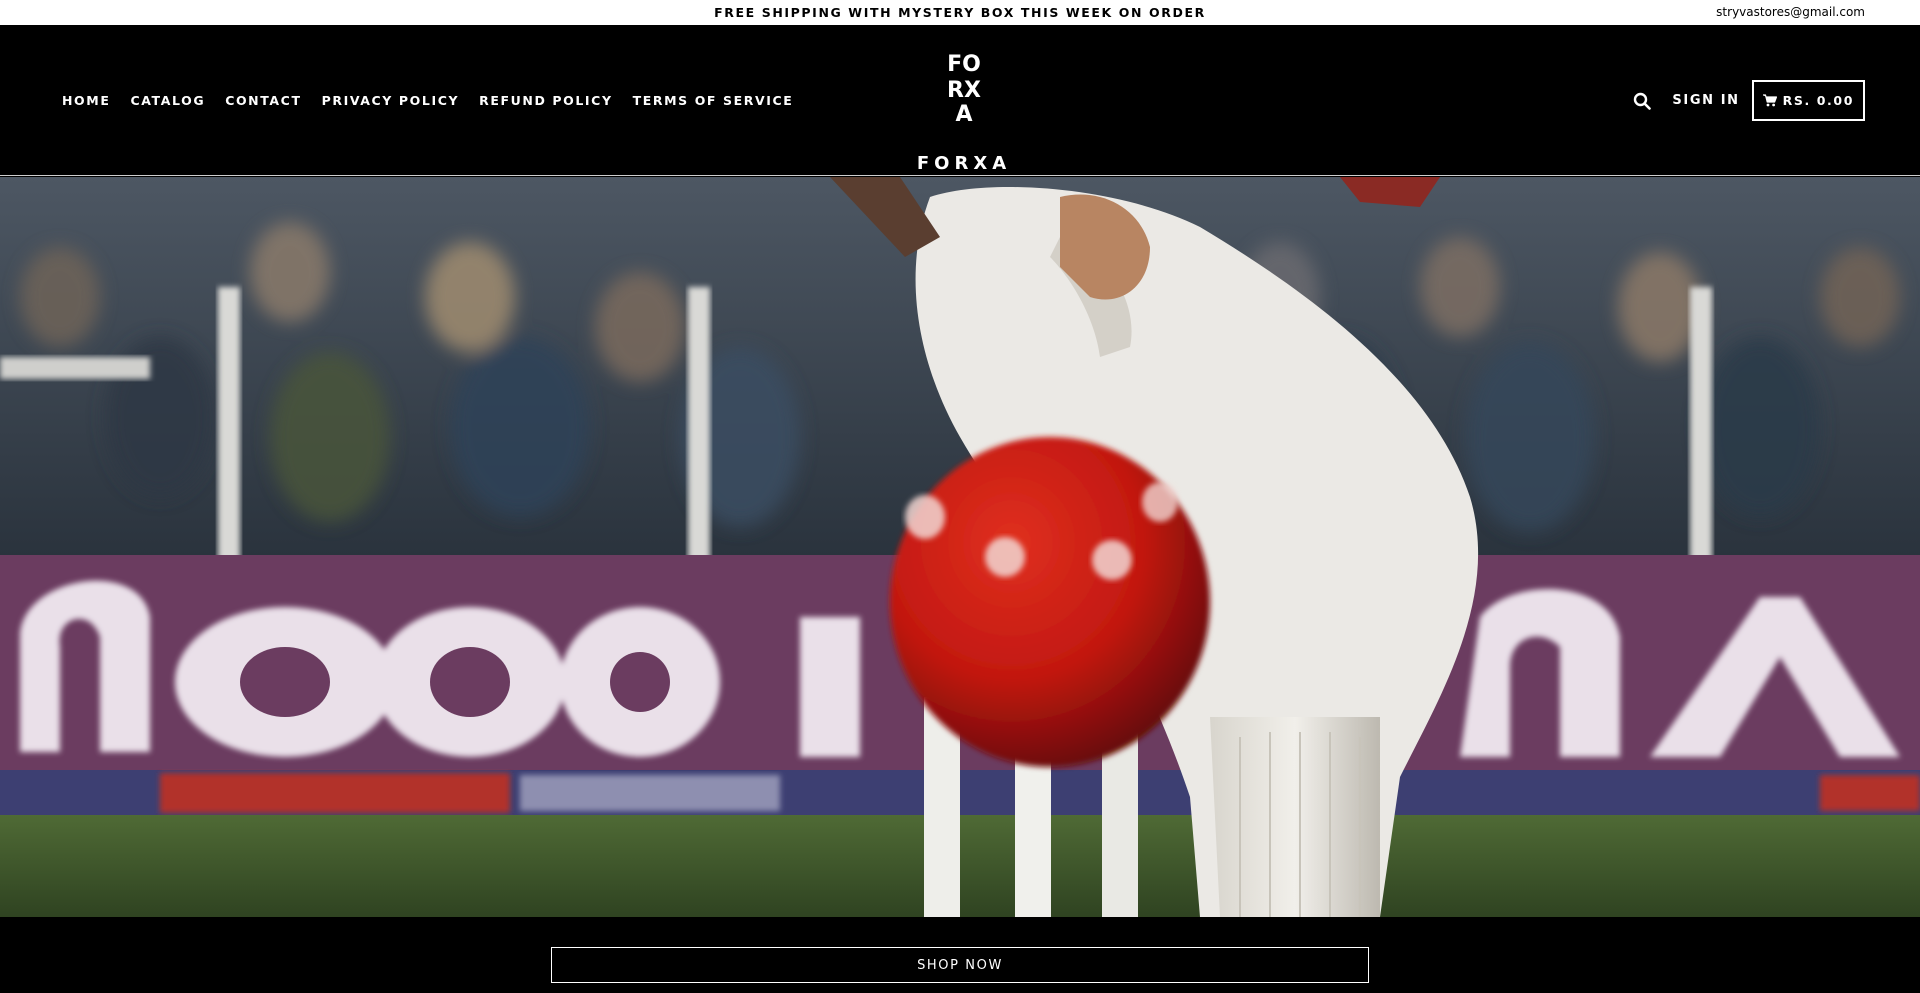 The width and height of the screenshot is (1920, 993). I want to click on logo-monogram-line-2: RX, so click(964, 90).